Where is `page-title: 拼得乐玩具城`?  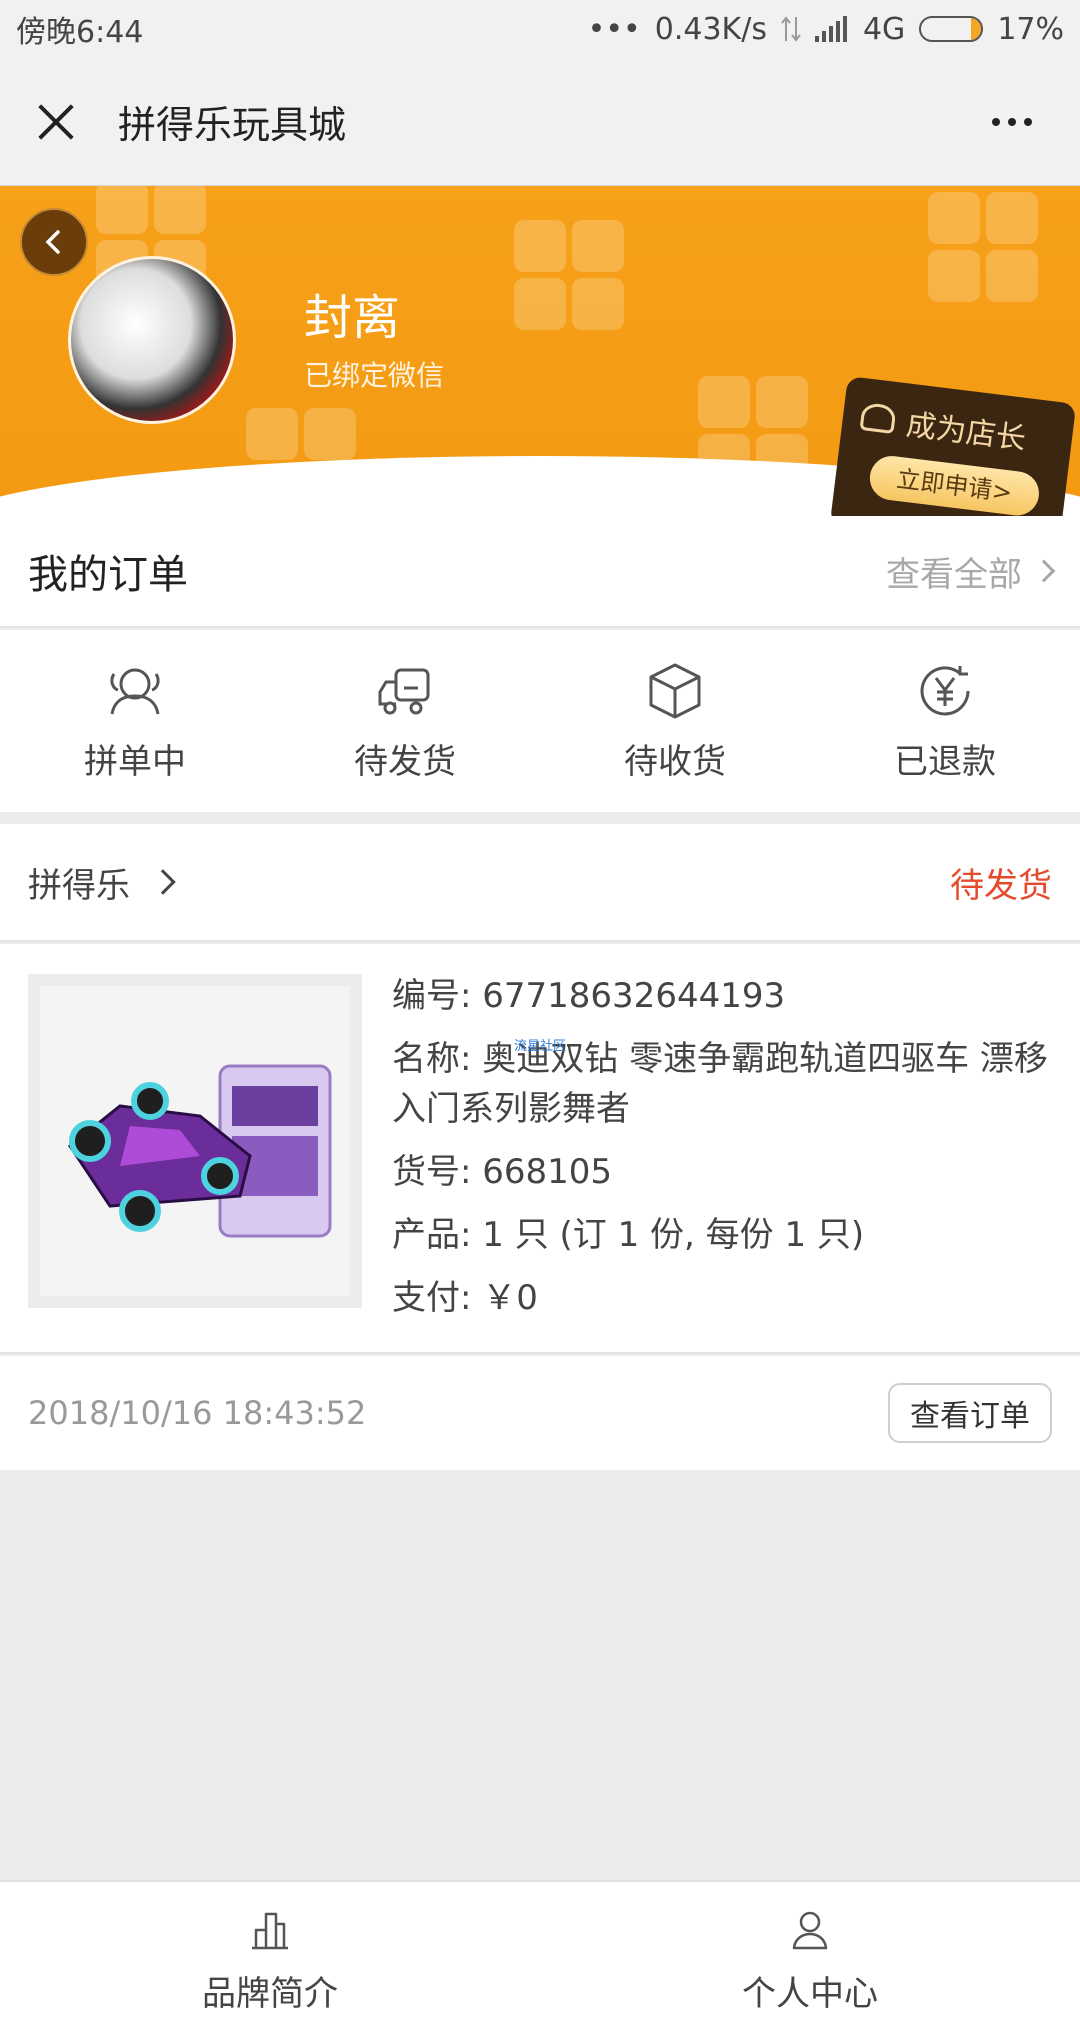 page-title: 拼得乐玩具城 is located at coordinates (232, 125).